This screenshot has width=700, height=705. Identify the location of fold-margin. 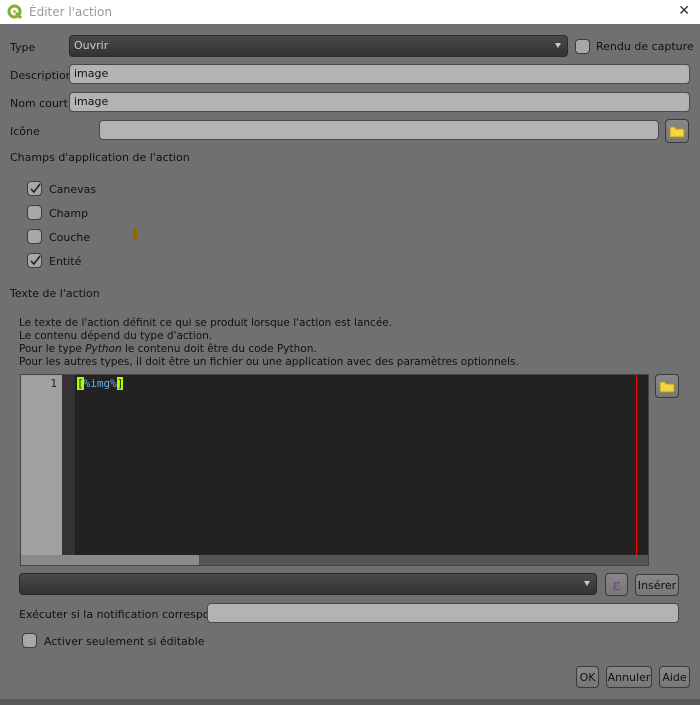
(68, 465).